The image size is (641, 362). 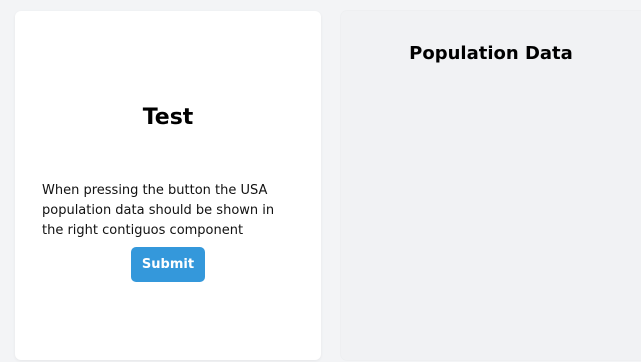 What do you see at coordinates (168, 264) in the screenshot?
I see `submit-button: Submit` at bounding box center [168, 264].